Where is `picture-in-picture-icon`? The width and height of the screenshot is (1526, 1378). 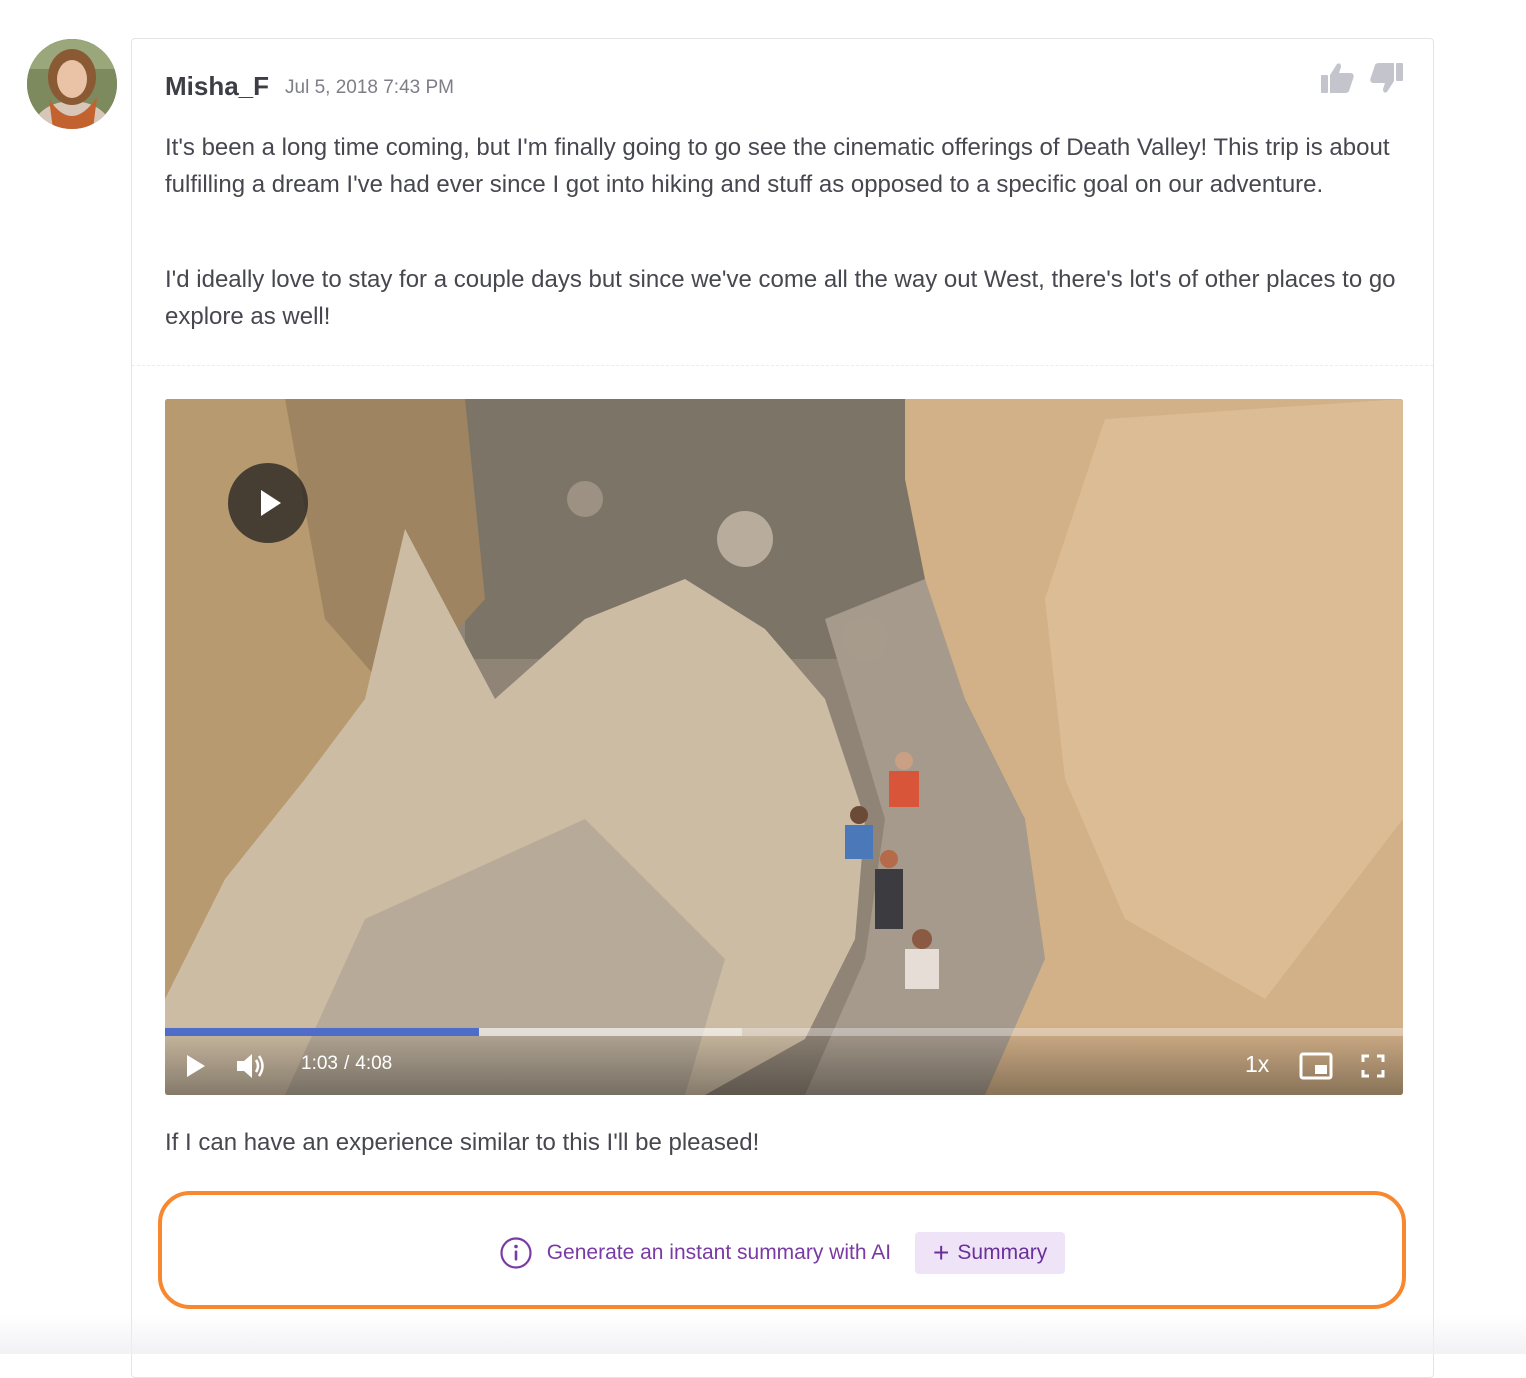 picture-in-picture-icon is located at coordinates (1316, 1066).